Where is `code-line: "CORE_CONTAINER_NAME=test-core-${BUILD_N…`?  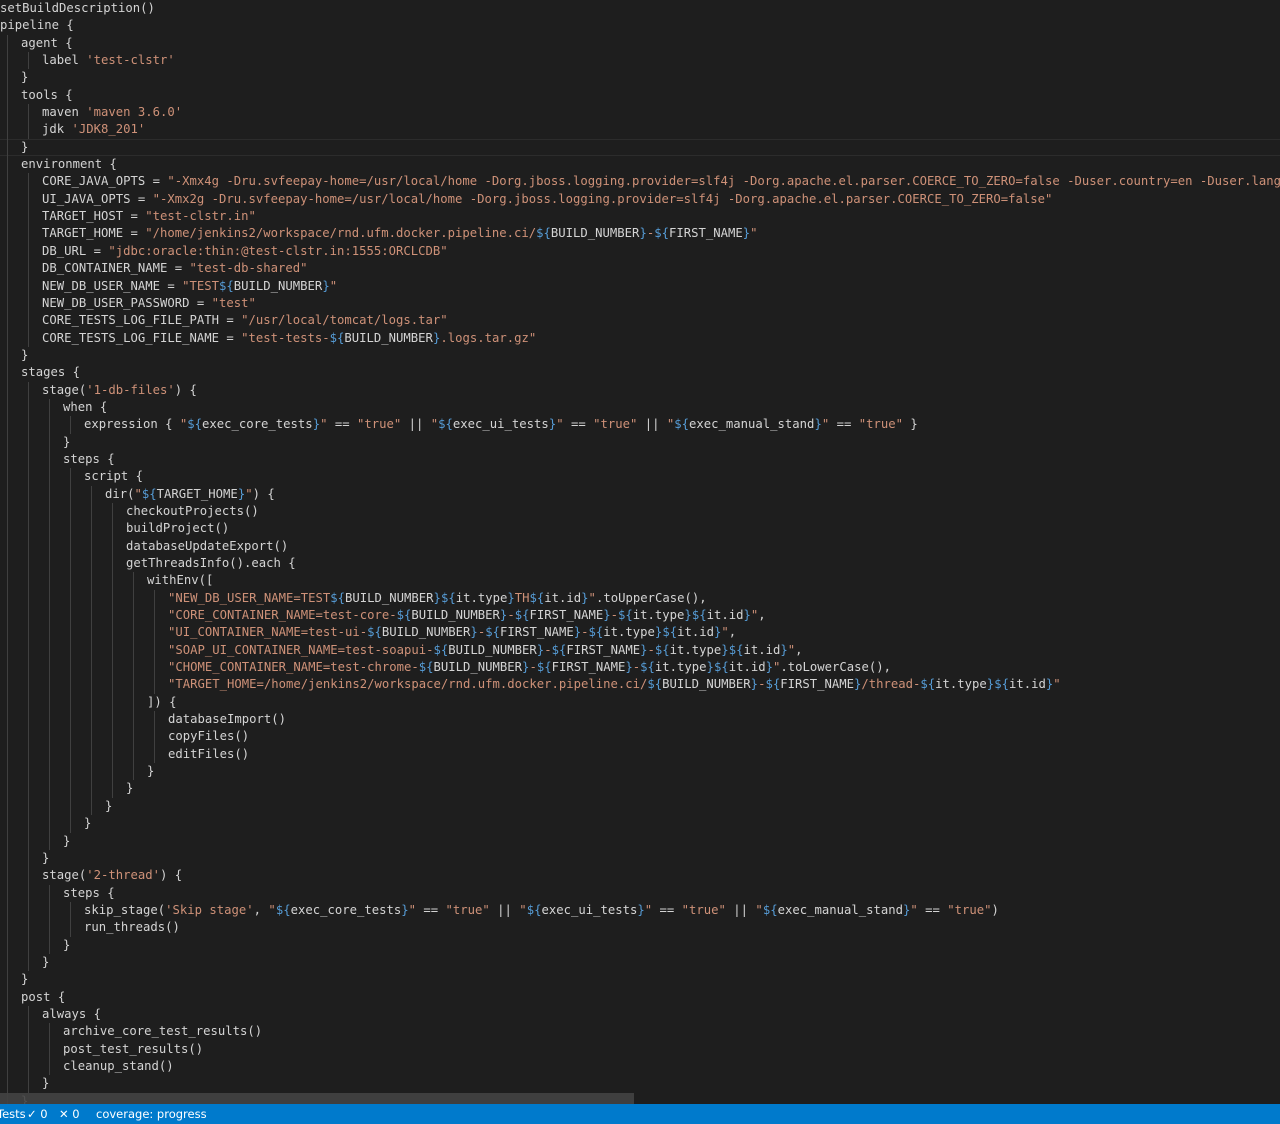
code-line: "CORE_CONTAINER_NAME=test-core-${BUILD_N… is located at coordinates (640, 616).